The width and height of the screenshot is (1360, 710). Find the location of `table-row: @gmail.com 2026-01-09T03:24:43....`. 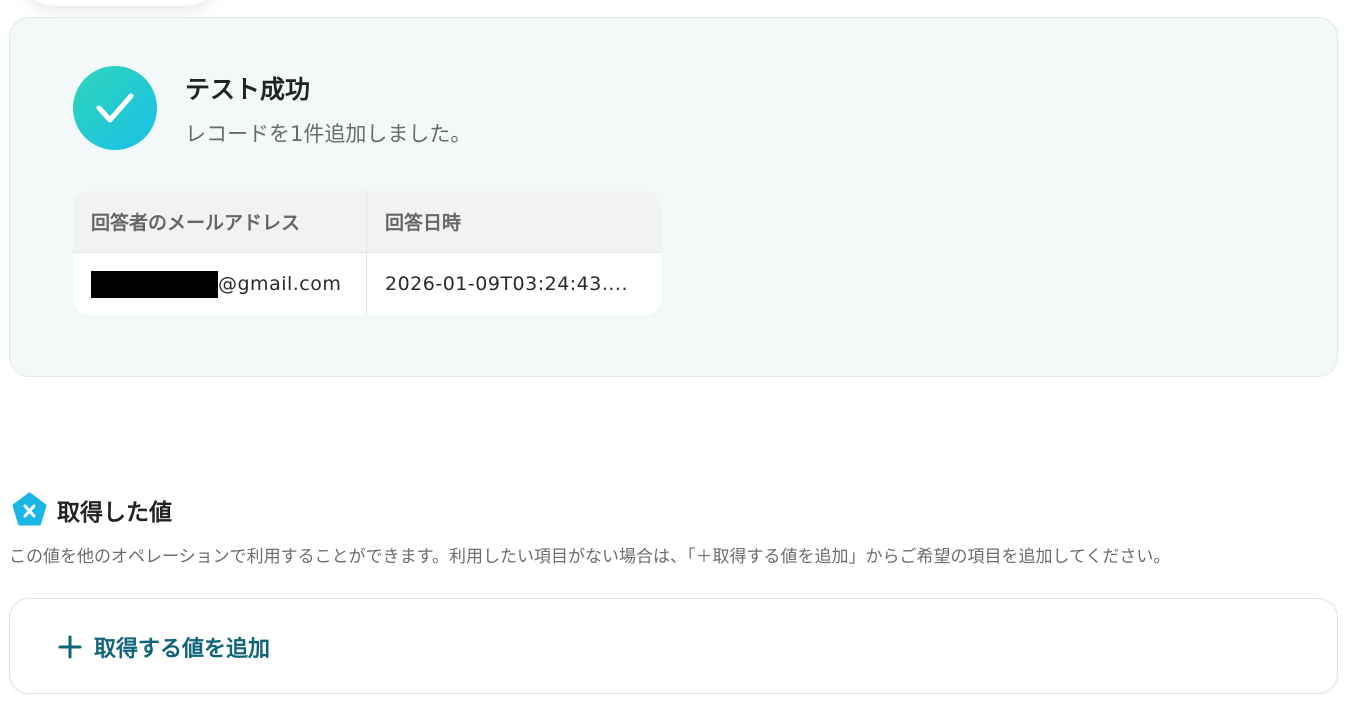

table-row: @gmail.com 2026-01-09T03:24:43.... is located at coordinates (367, 284).